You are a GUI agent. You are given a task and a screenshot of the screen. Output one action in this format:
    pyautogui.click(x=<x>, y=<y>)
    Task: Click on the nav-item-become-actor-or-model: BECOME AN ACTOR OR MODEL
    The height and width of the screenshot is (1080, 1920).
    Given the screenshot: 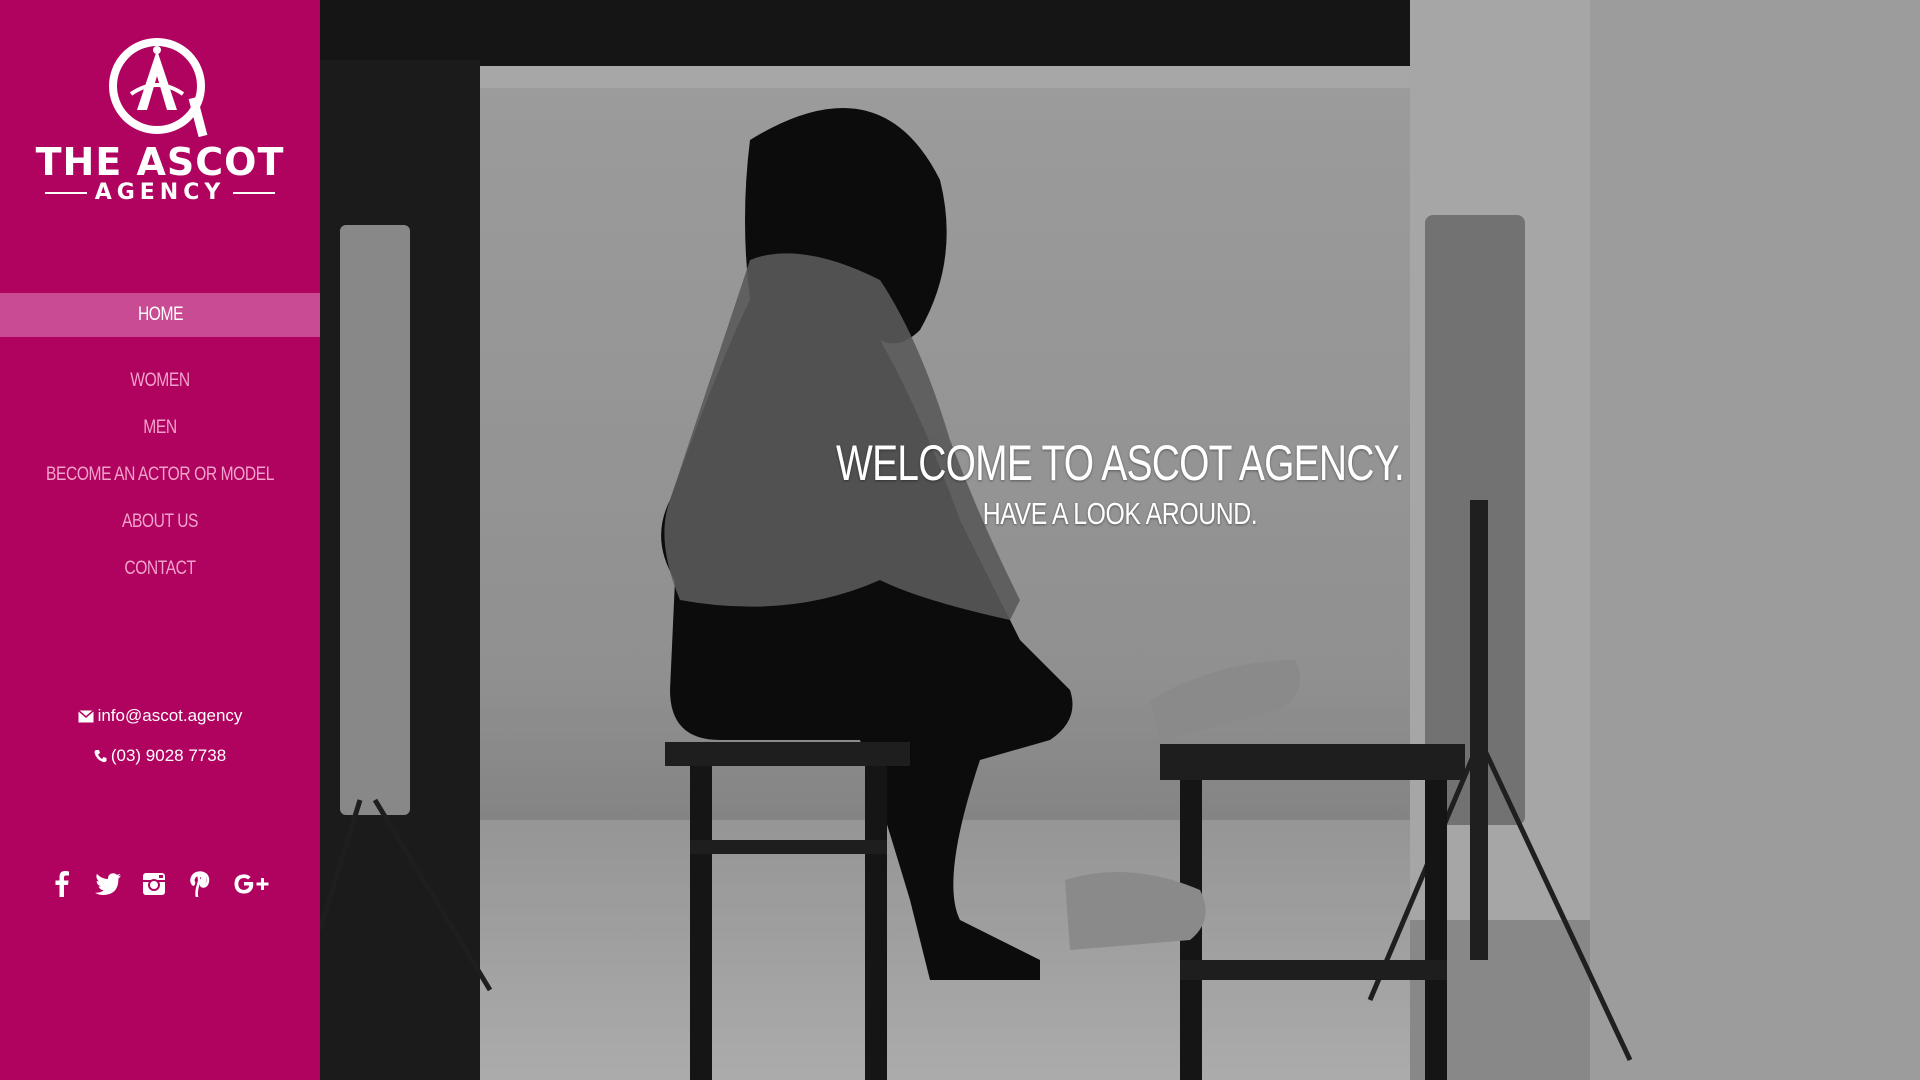 What is the action you would take?
    pyautogui.click(x=160, y=474)
    